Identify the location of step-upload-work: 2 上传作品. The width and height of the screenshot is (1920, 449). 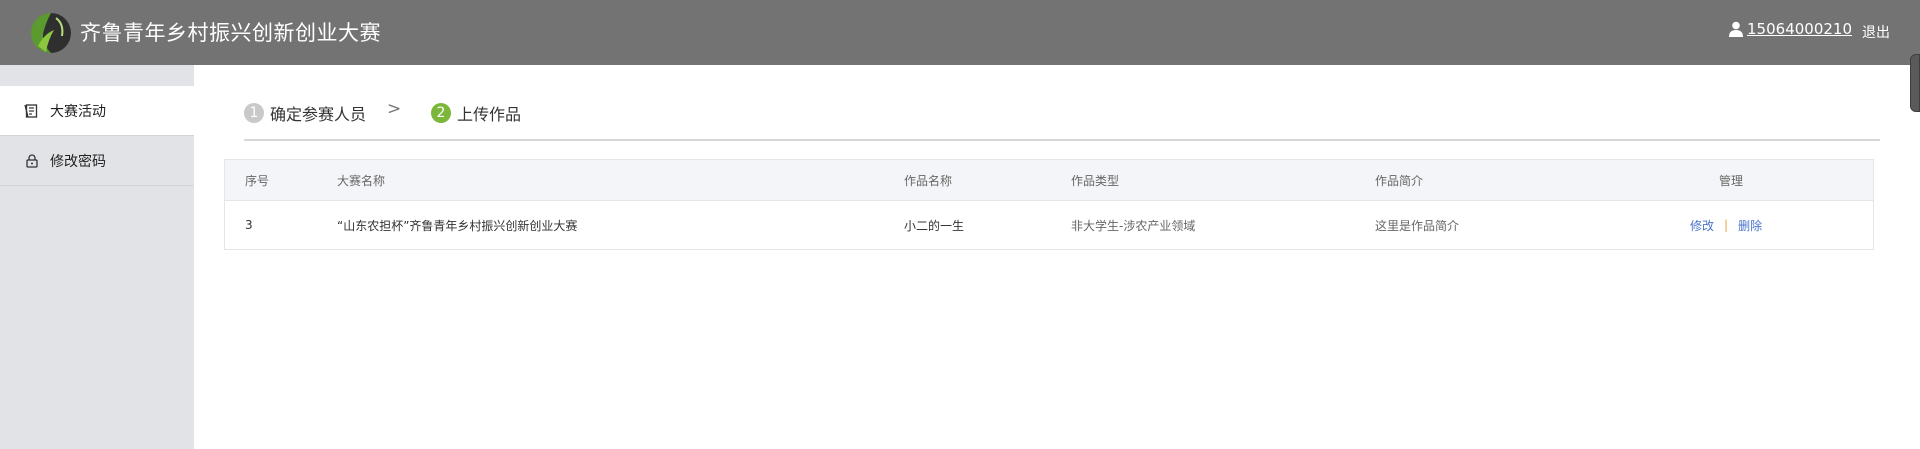
(476, 113).